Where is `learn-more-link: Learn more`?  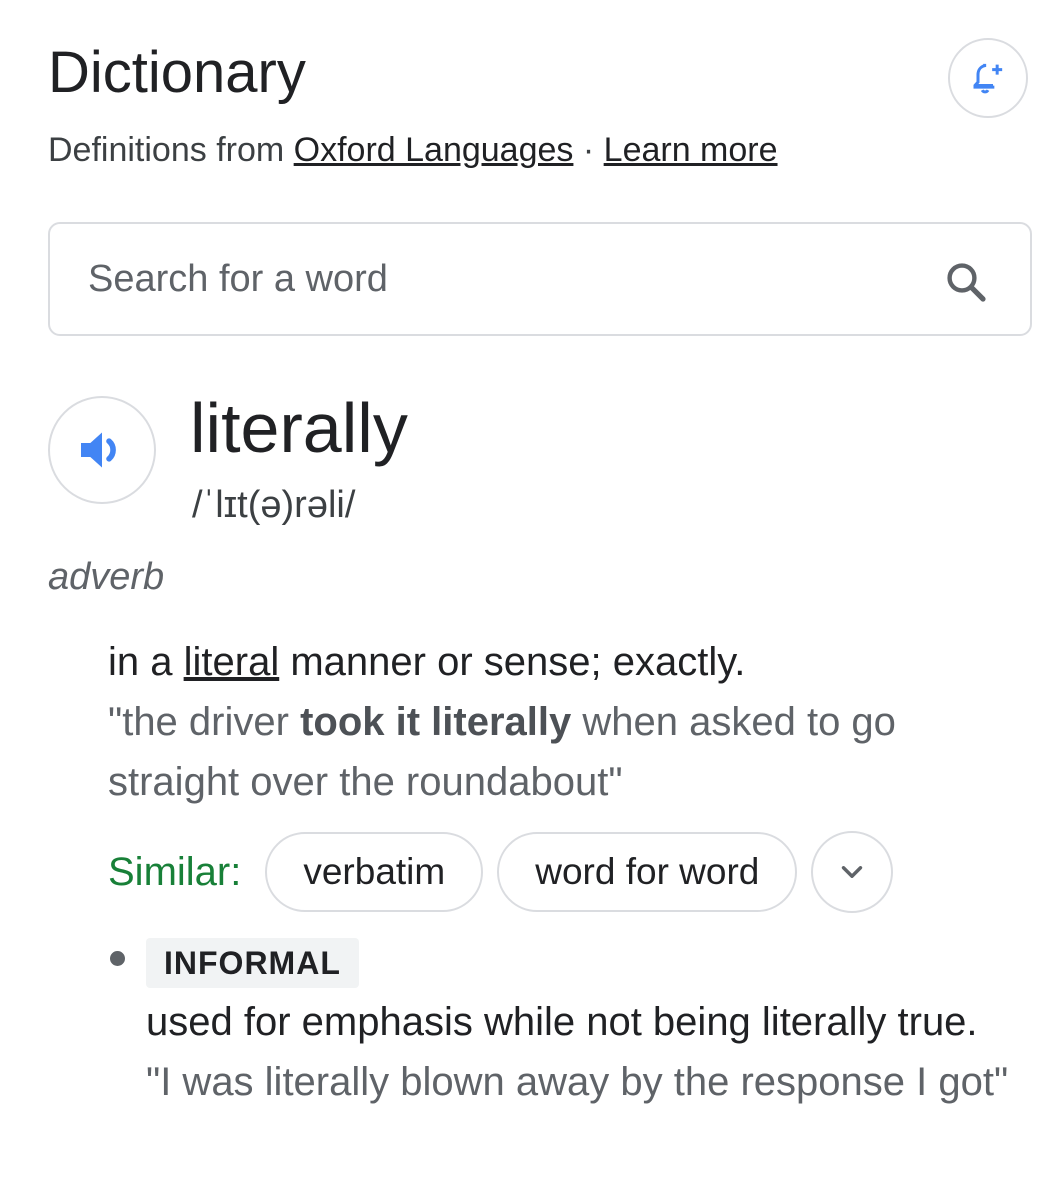
learn-more-link: Learn more is located at coordinates (691, 150).